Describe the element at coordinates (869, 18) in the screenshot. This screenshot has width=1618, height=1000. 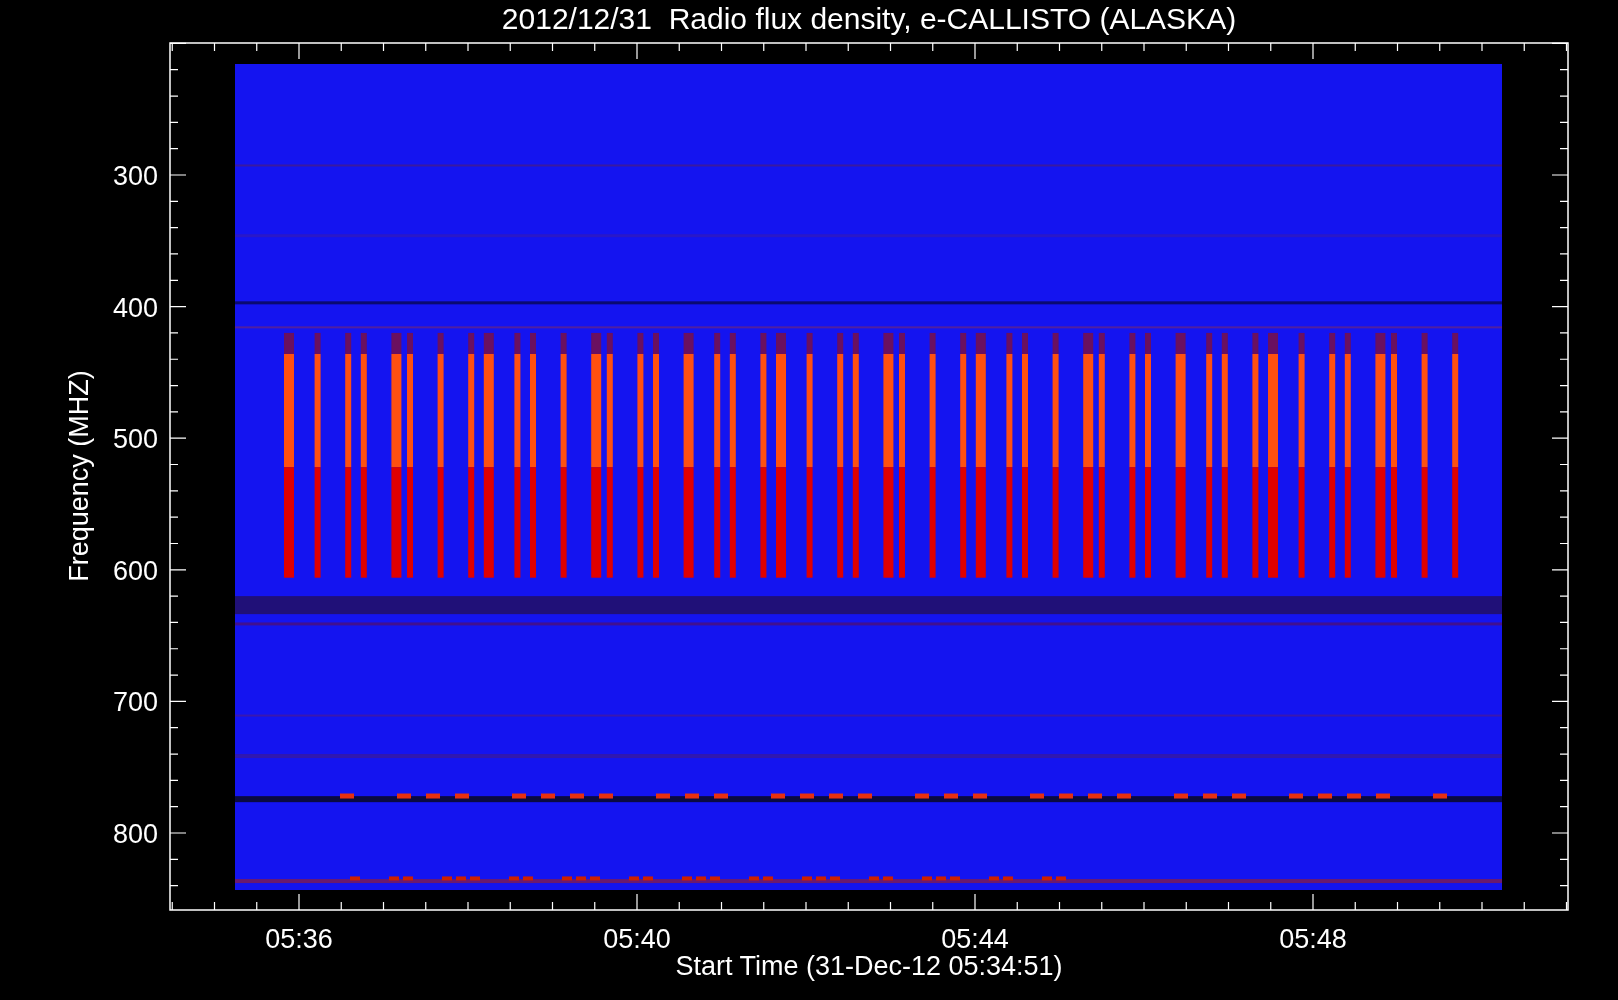
I see `chart-title: 2012/12/31 Radio flux density, e-CALLISTO (ALASKA)` at that location.